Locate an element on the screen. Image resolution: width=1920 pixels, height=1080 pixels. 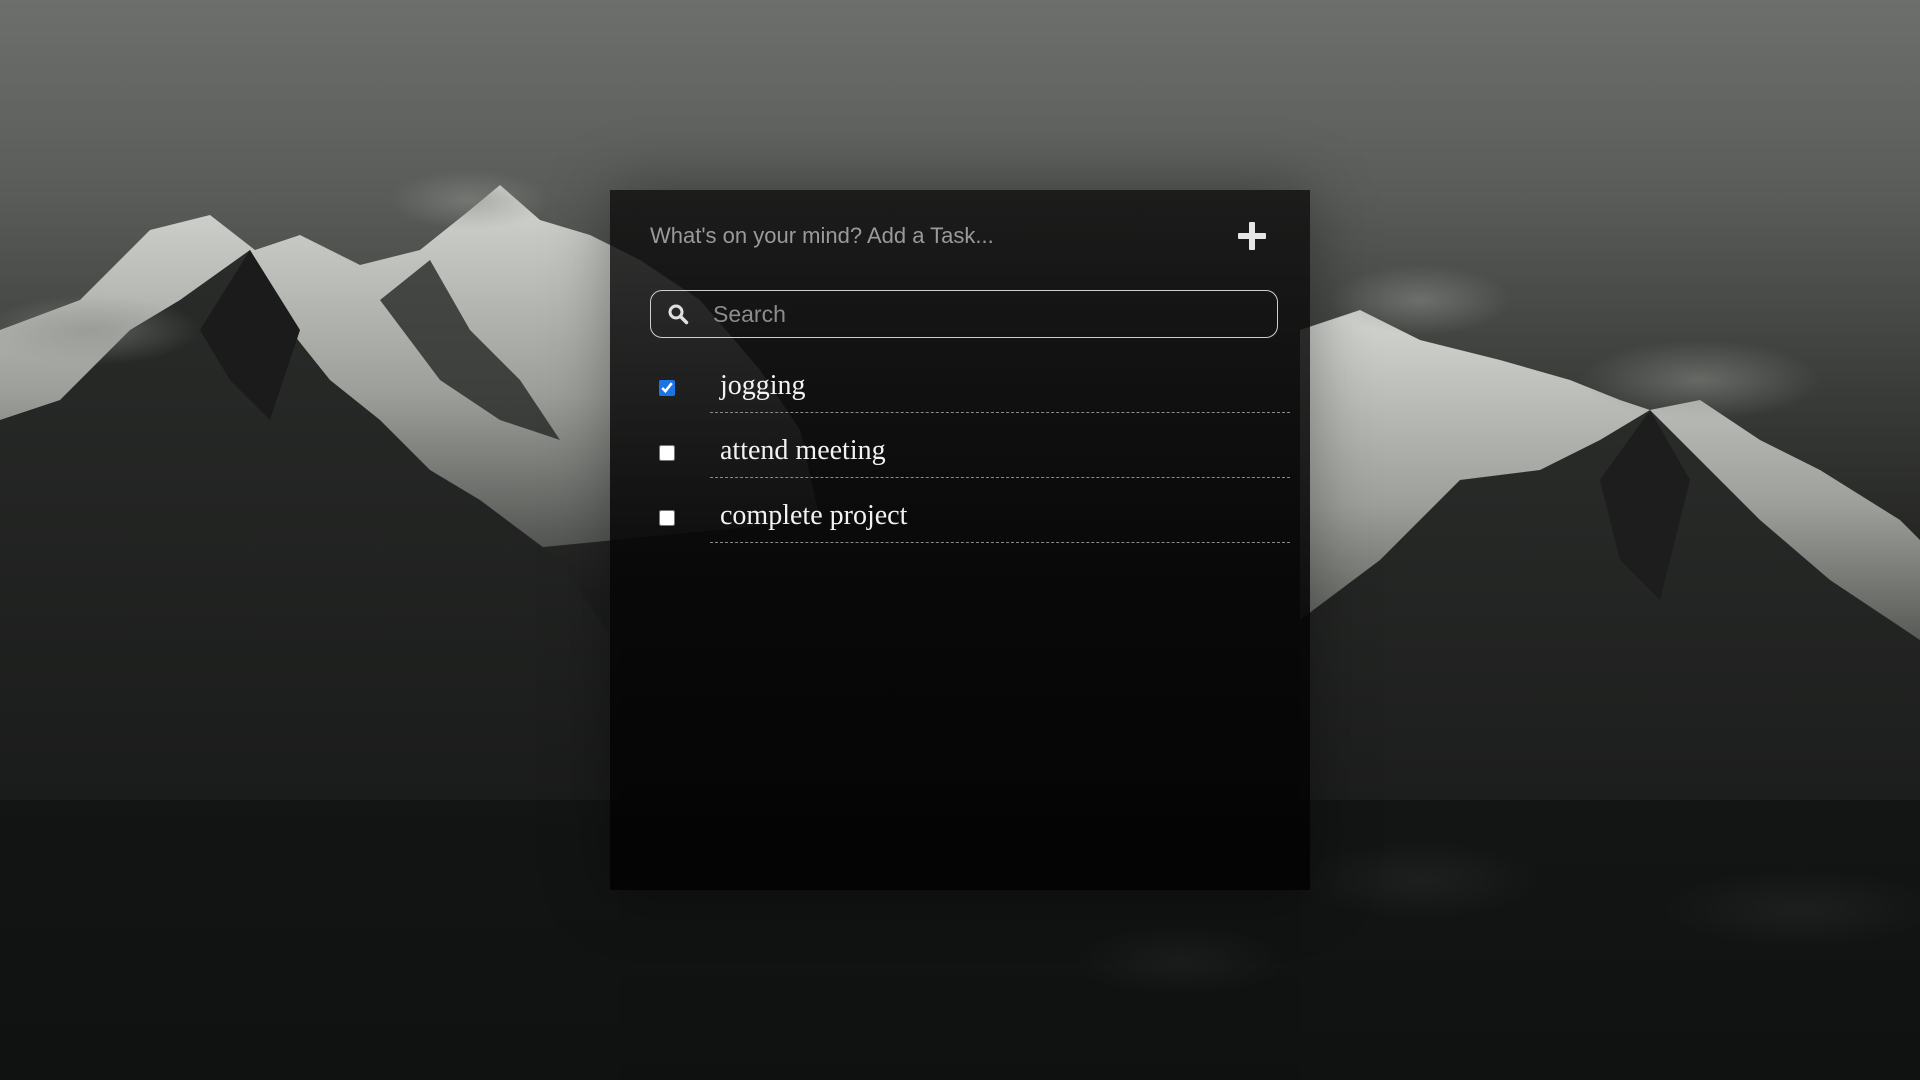
search-box is located at coordinates (964, 314).